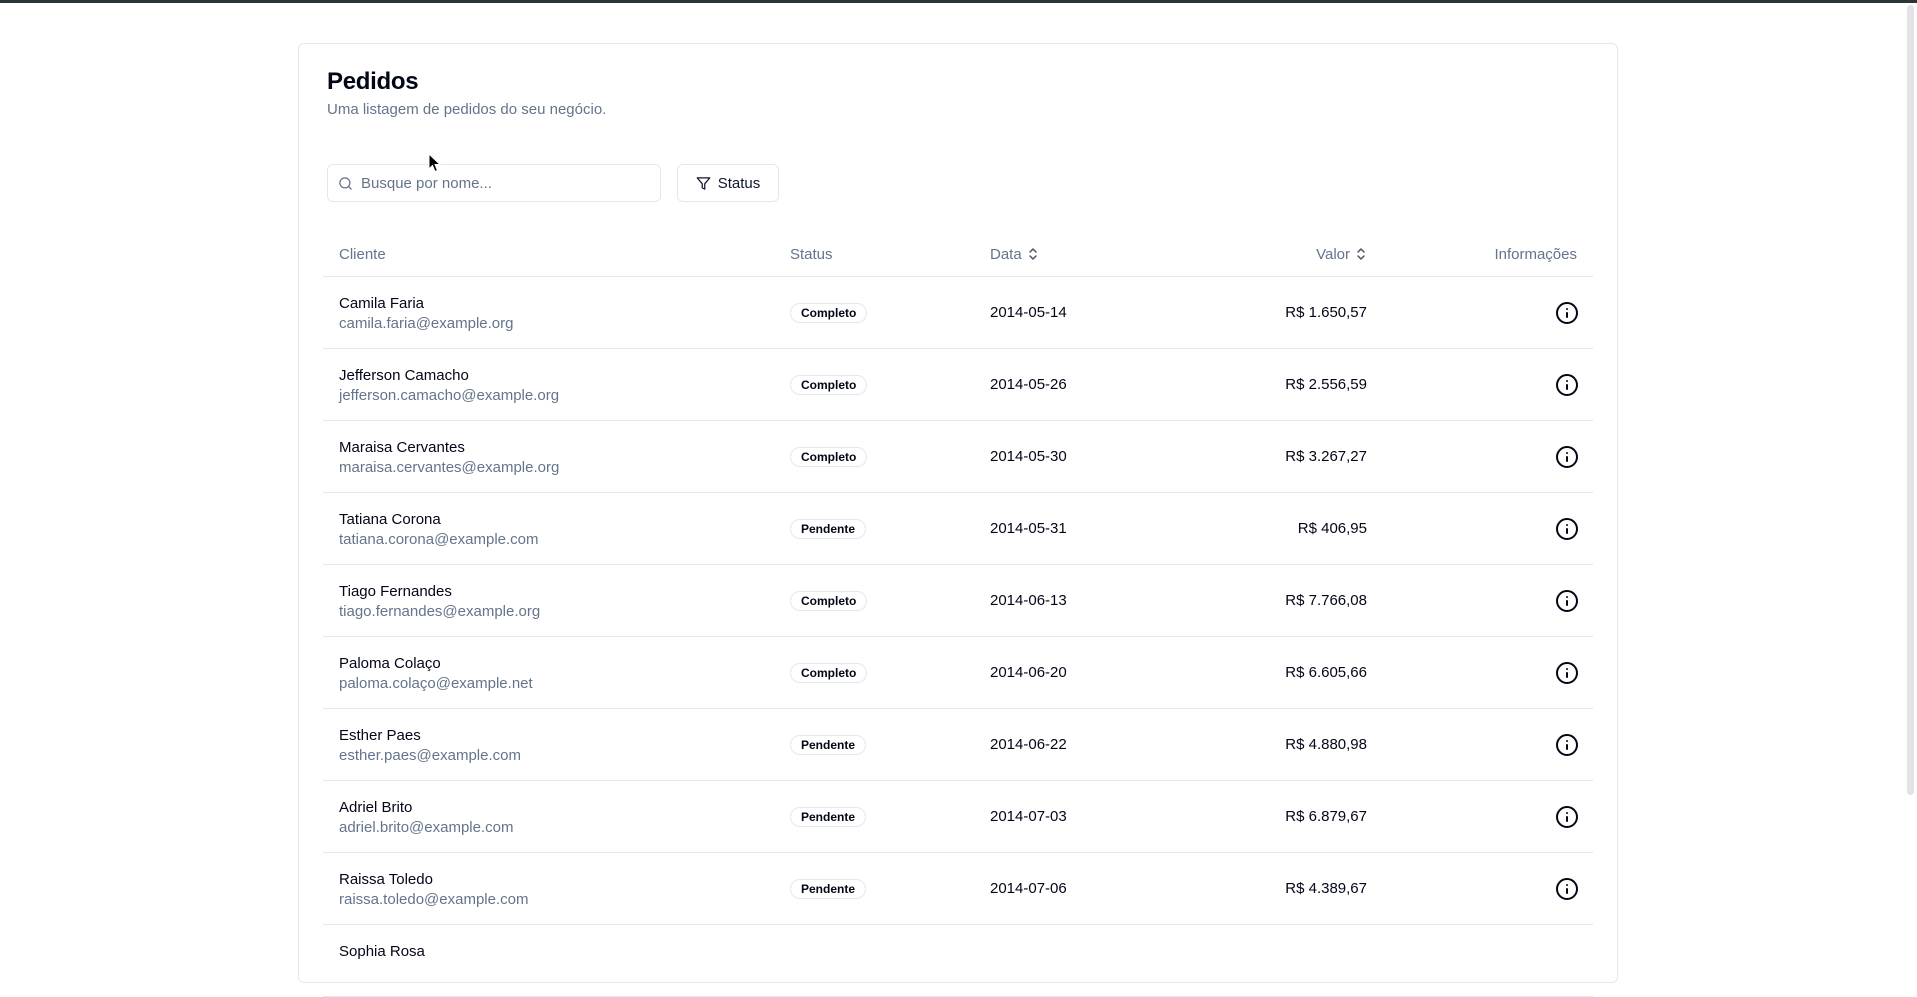  I want to click on column-header-info: Informações, so click(1535, 254).